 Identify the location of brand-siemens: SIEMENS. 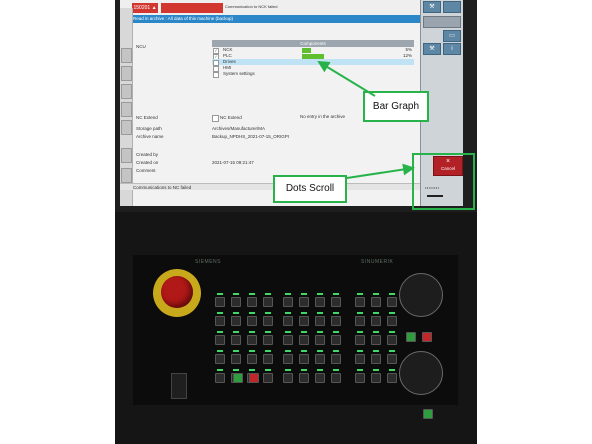
(208, 262).